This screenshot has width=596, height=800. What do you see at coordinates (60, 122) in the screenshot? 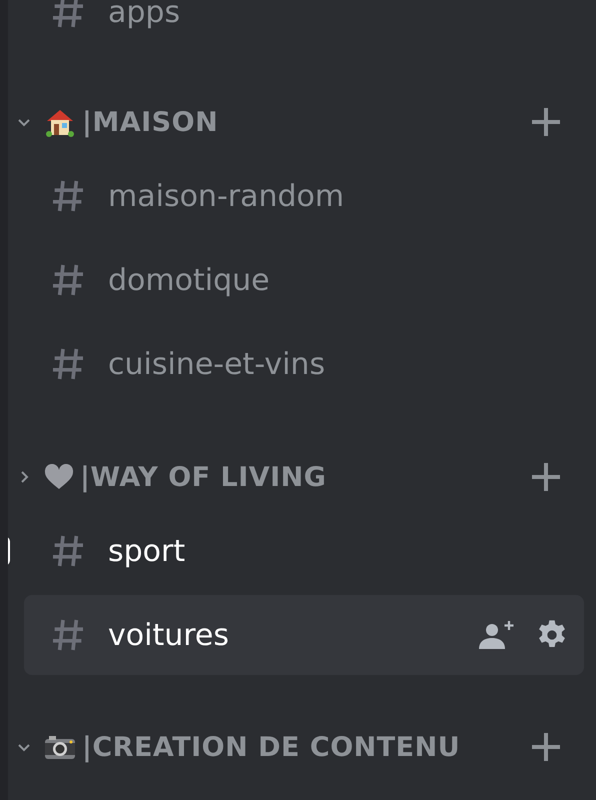
I see `house-icon` at bounding box center [60, 122].